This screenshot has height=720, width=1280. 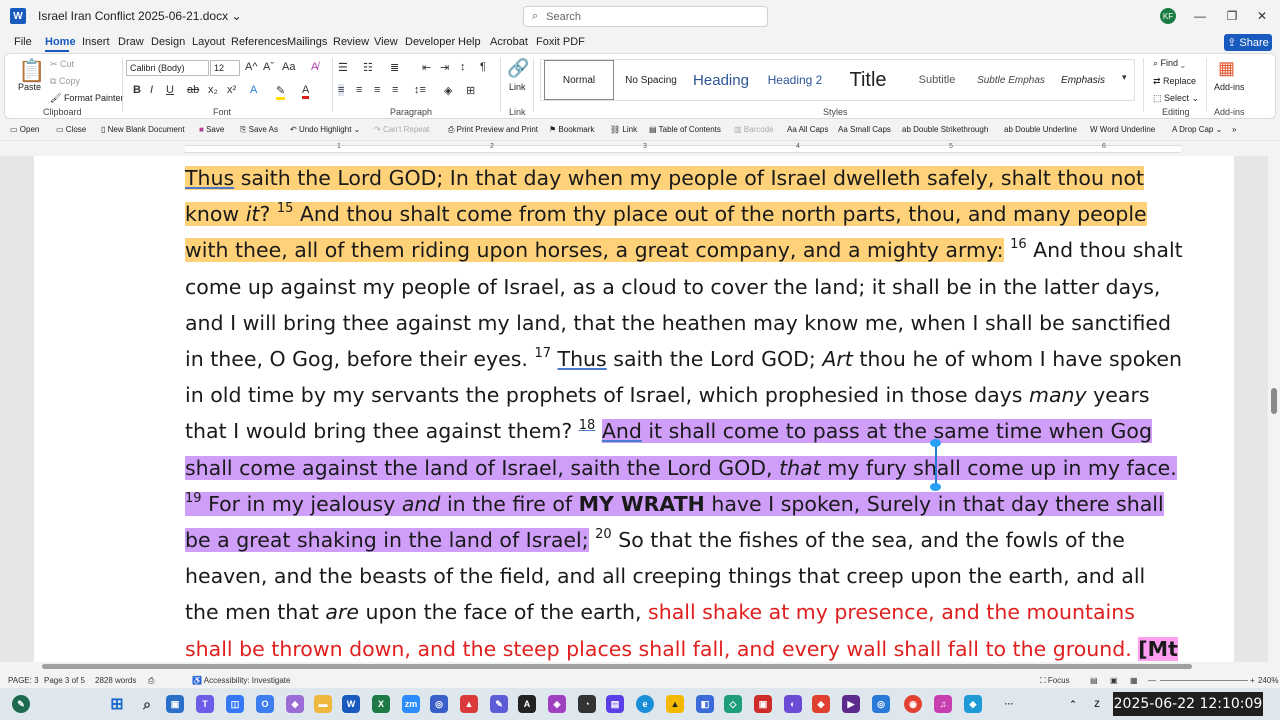 What do you see at coordinates (170, 90) in the screenshot?
I see `underline-icon: U` at bounding box center [170, 90].